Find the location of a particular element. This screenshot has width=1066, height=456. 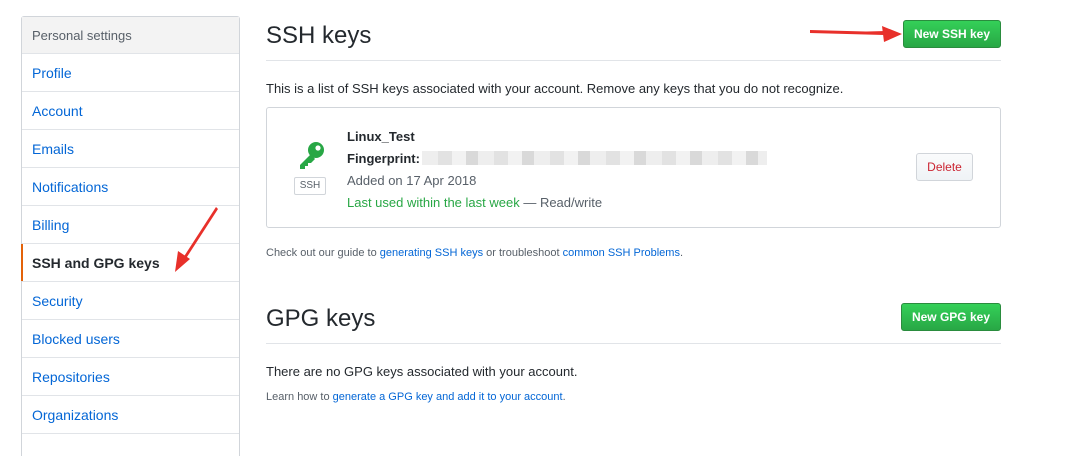

learn-suffix: . is located at coordinates (564, 397).